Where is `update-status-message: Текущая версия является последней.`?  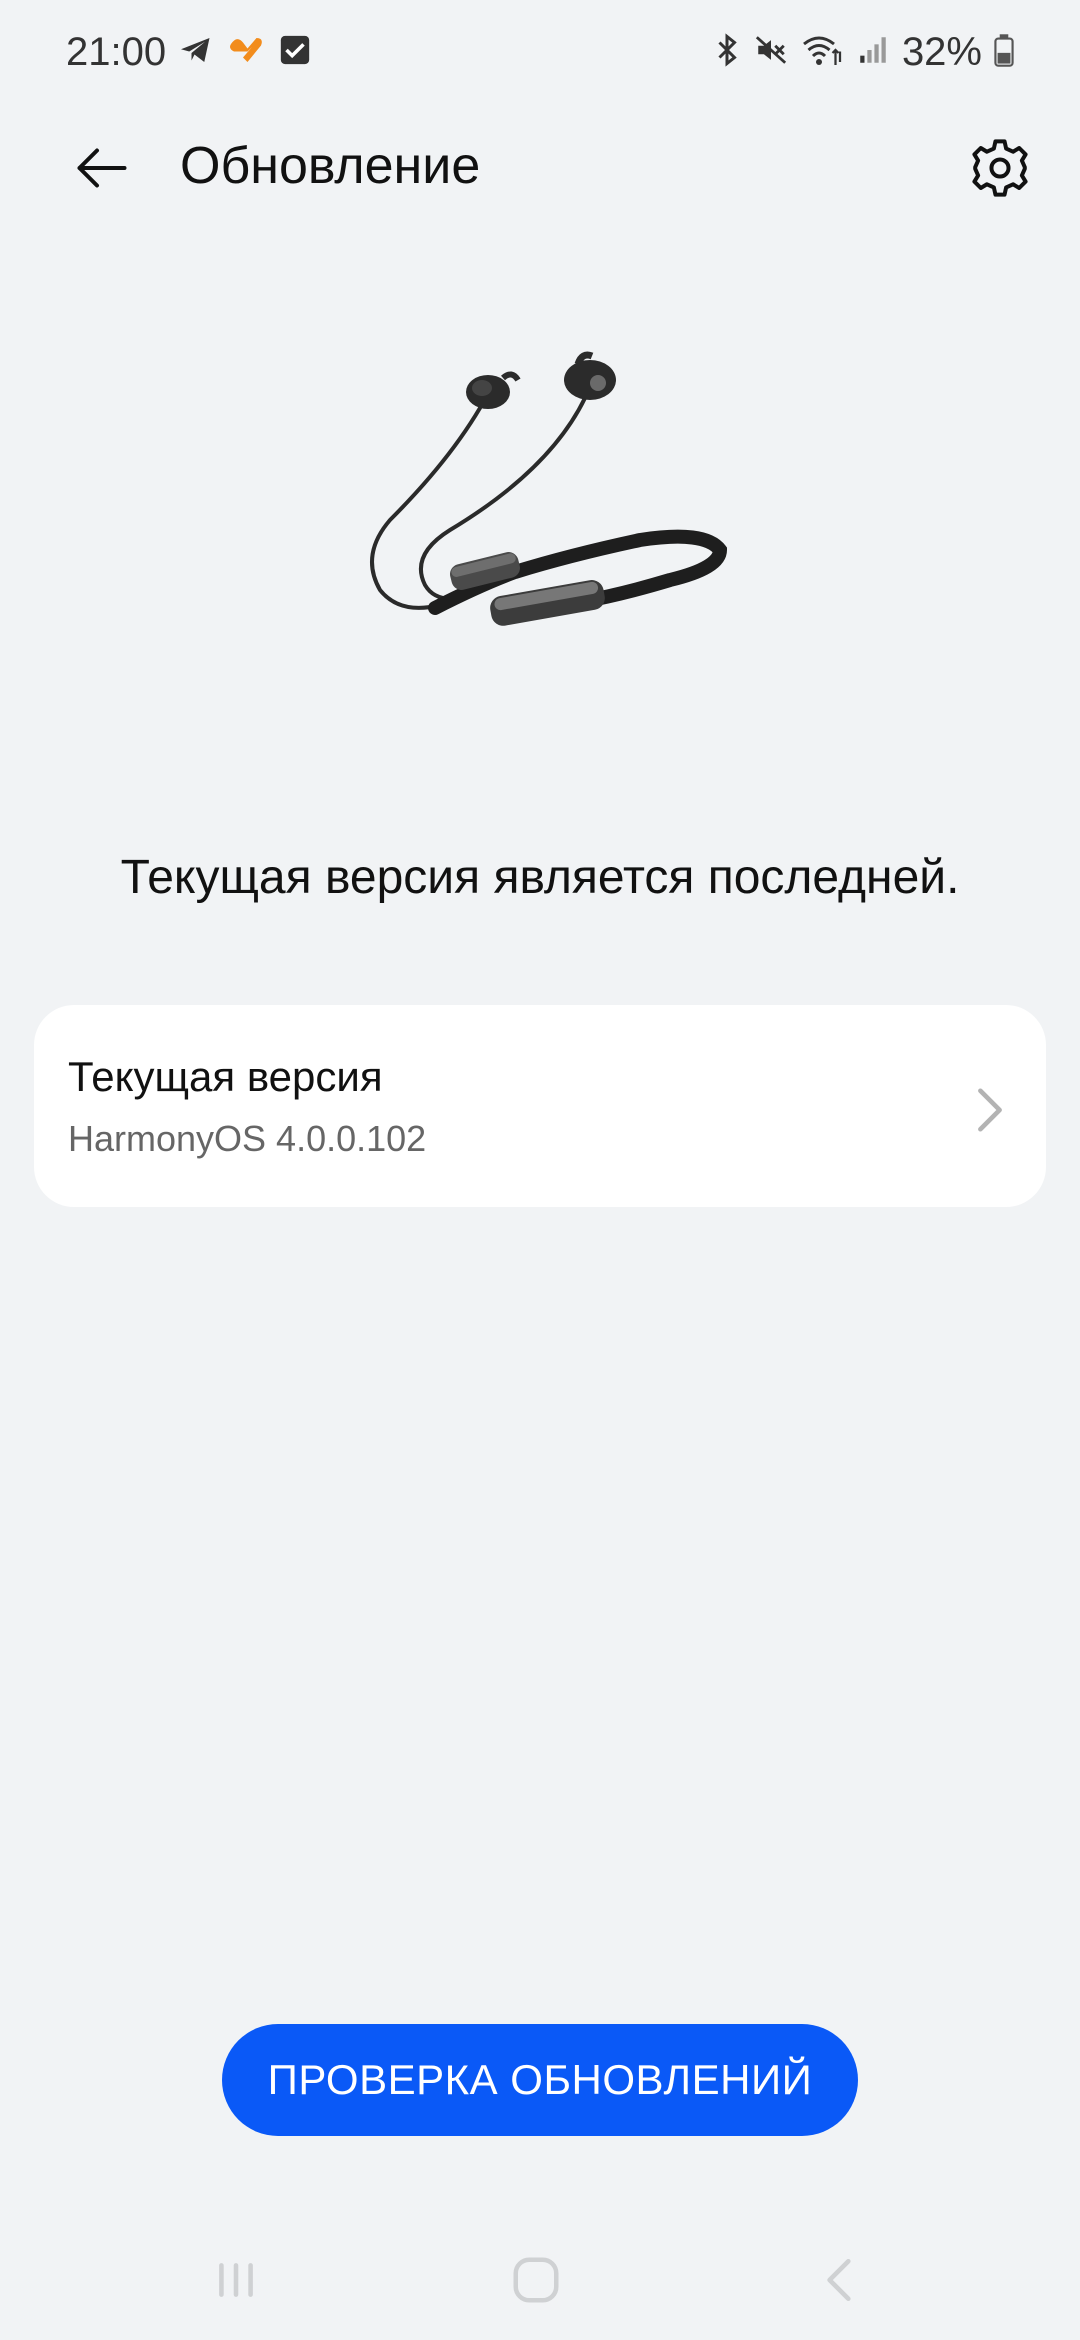 update-status-message: Текущая версия является последней. is located at coordinates (540, 877).